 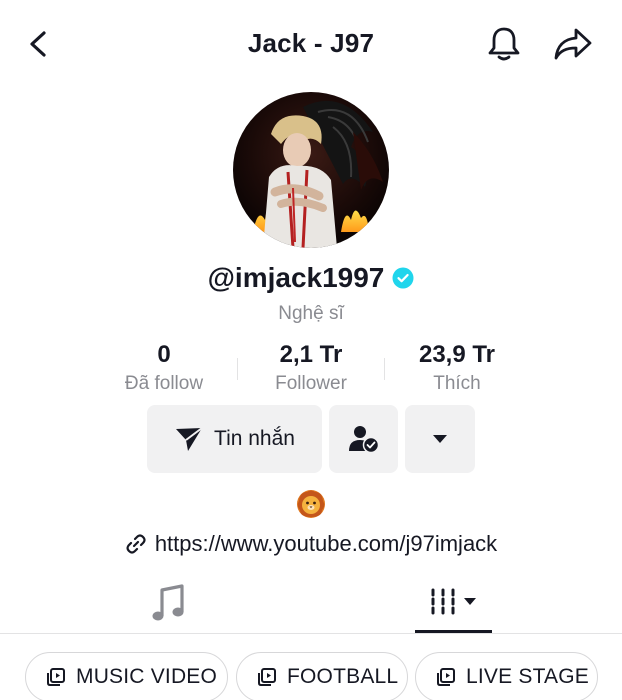 What do you see at coordinates (136, 544) in the screenshot?
I see `link-icon` at bounding box center [136, 544].